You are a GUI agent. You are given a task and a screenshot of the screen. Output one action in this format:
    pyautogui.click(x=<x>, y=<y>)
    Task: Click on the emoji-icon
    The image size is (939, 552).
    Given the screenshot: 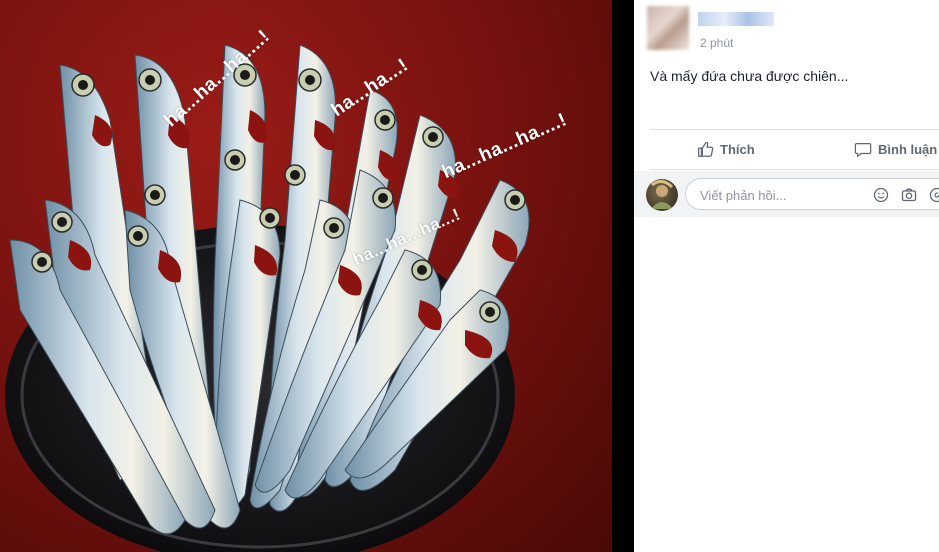 What is the action you would take?
    pyautogui.click(x=881, y=195)
    